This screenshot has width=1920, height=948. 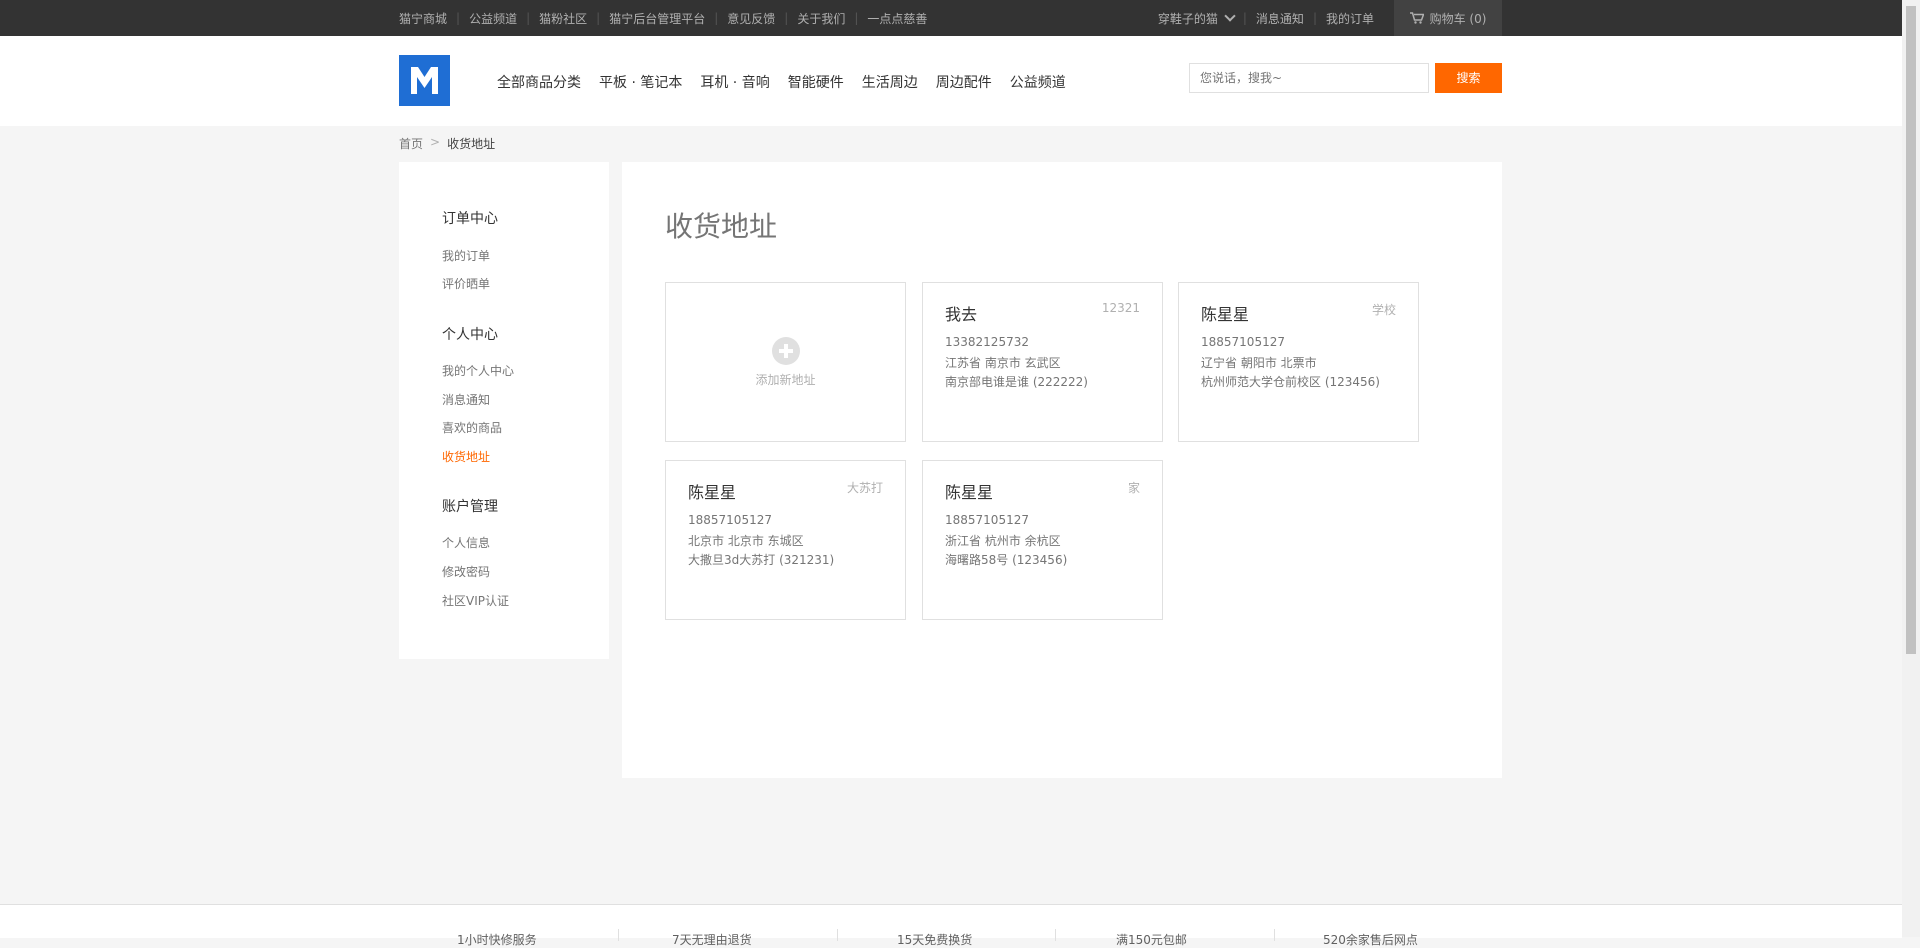 I want to click on my-orders-link: 我的订单, so click(x=1350, y=18).